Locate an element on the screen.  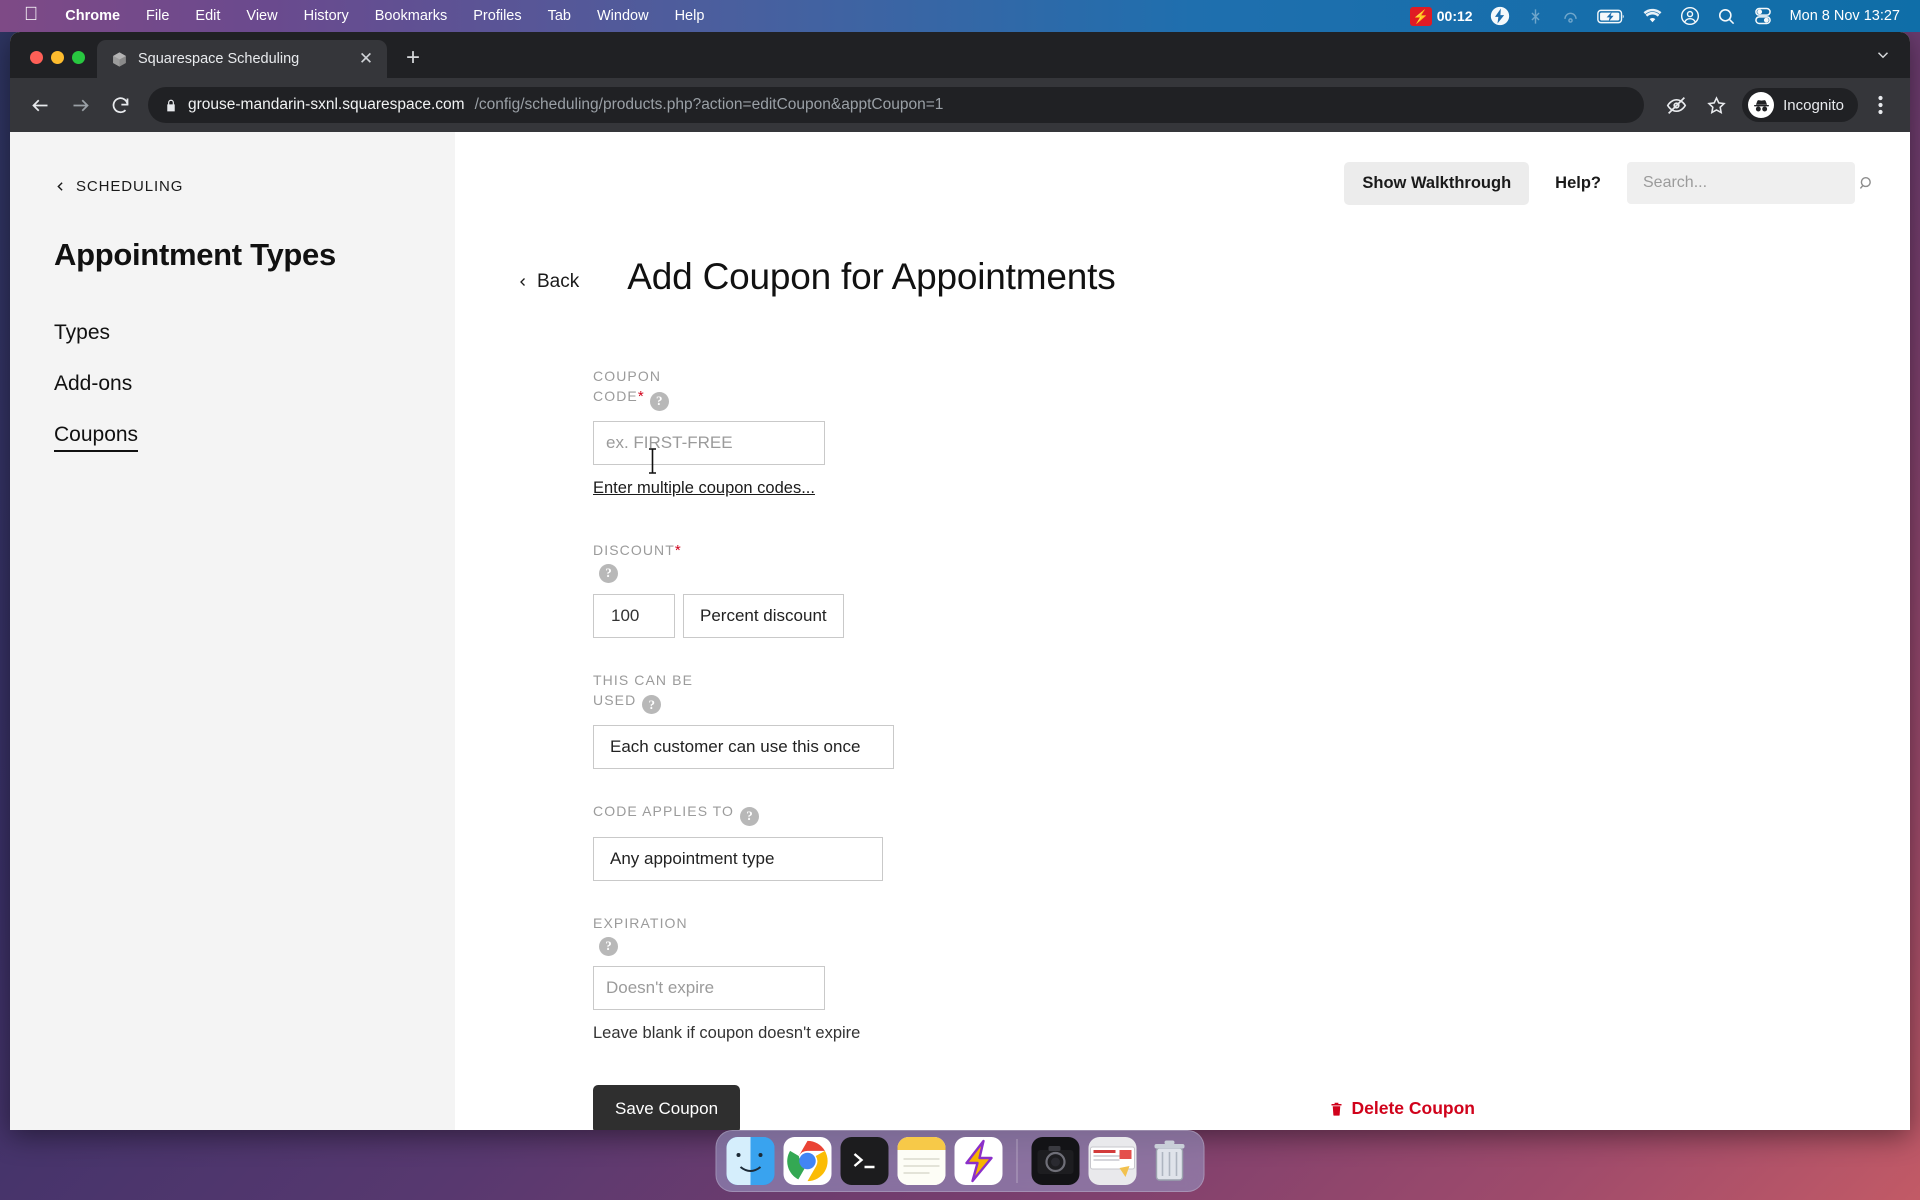
search-box is located at coordinates (1749, 183).